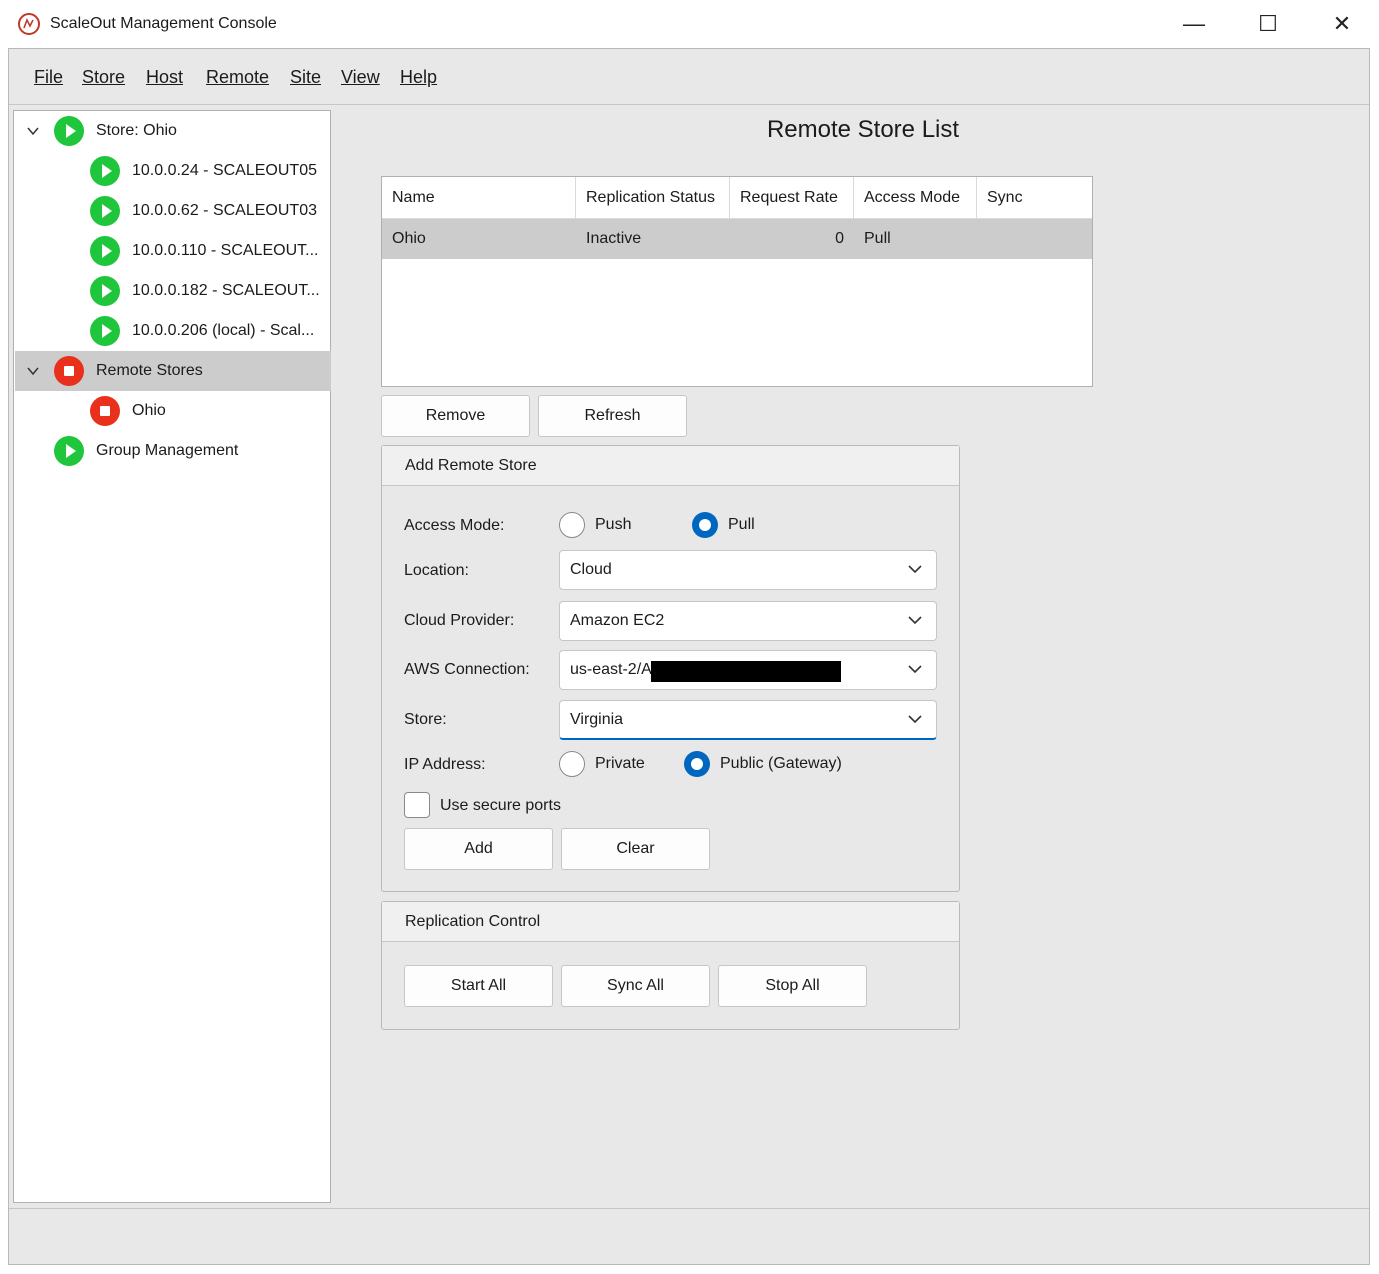 The width and height of the screenshot is (1379, 1274). Describe the element at coordinates (611, 669) in the screenshot. I see `aws-connection-value: us-east-2/A` at that location.